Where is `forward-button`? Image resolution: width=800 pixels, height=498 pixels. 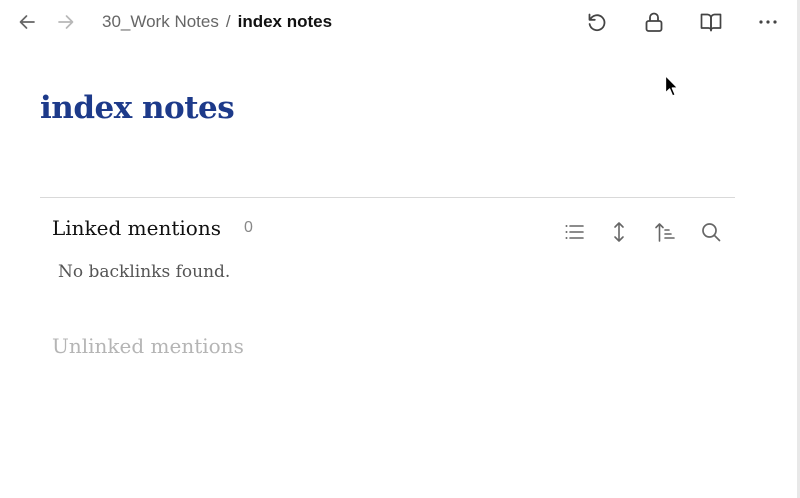 forward-button is located at coordinates (66, 22).